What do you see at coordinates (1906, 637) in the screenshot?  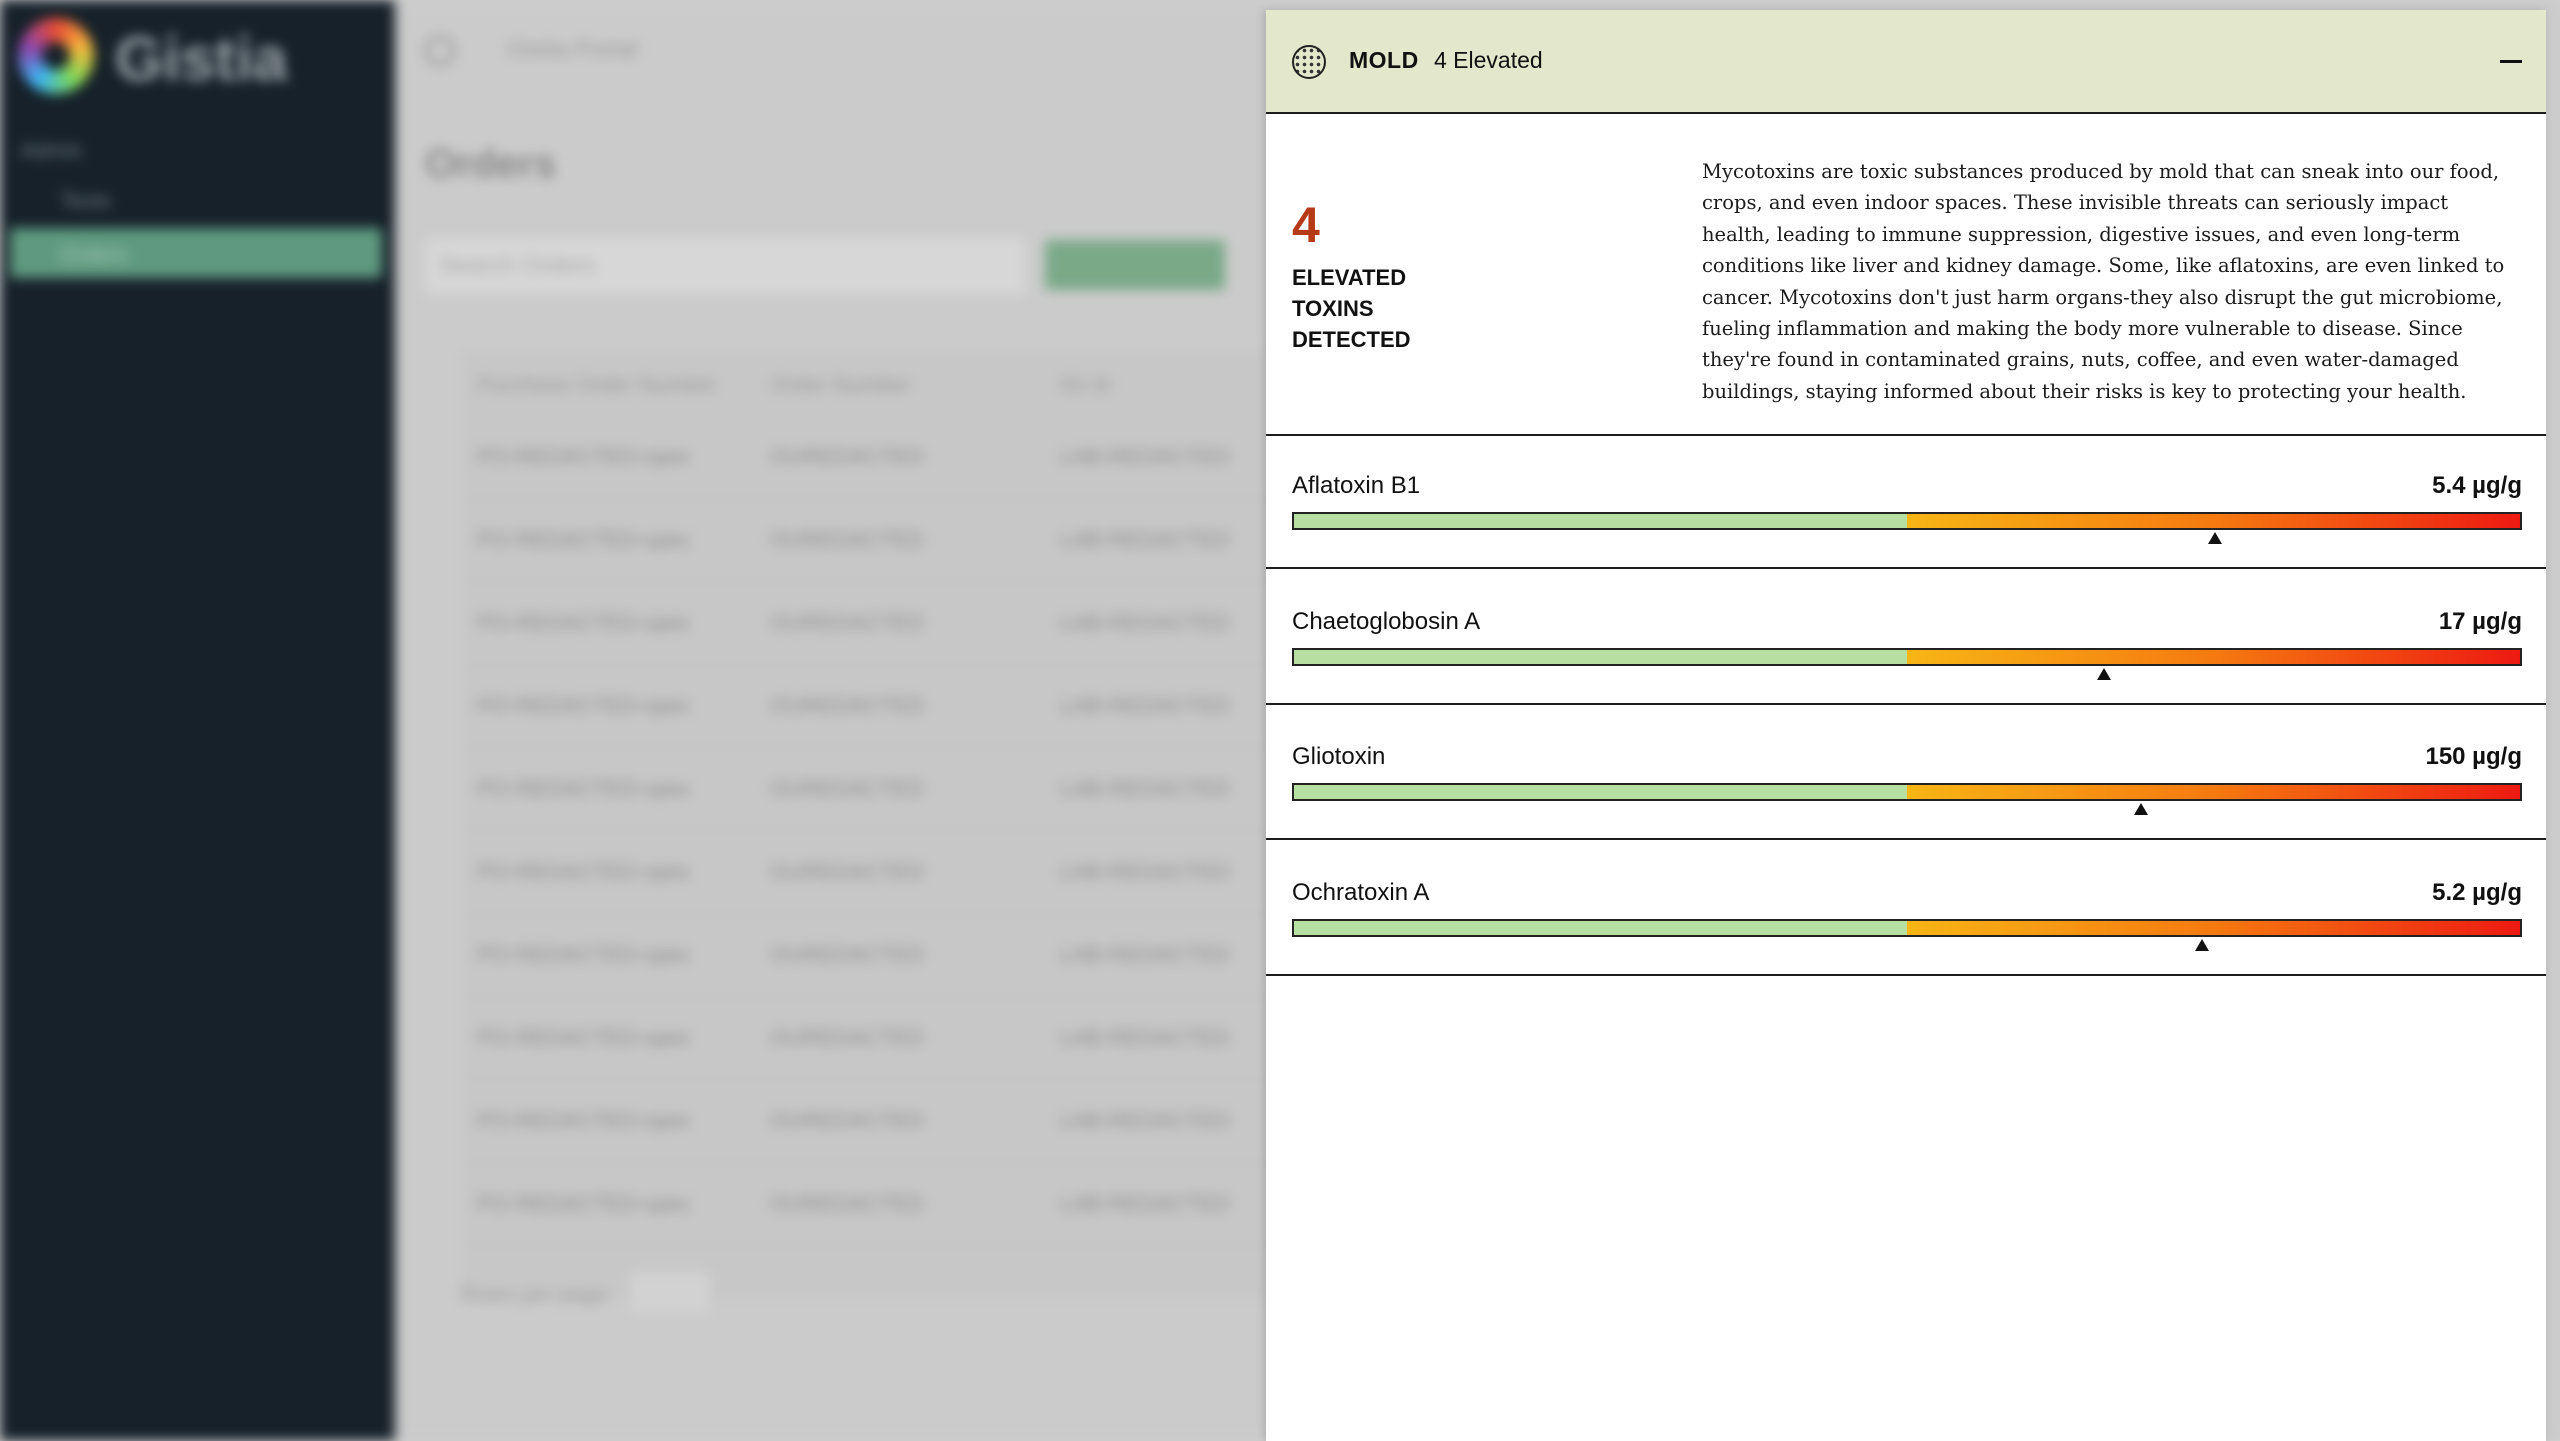 I see `toxin-row: Chaetoglobosin A 17 µg/g` at bounding box center [1906, 637].